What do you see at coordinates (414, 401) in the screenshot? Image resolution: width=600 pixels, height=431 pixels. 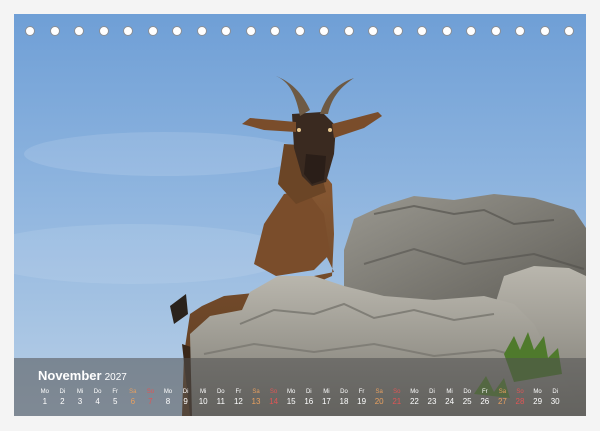 I see `day-number: 22` at bounding box center [414, 401].